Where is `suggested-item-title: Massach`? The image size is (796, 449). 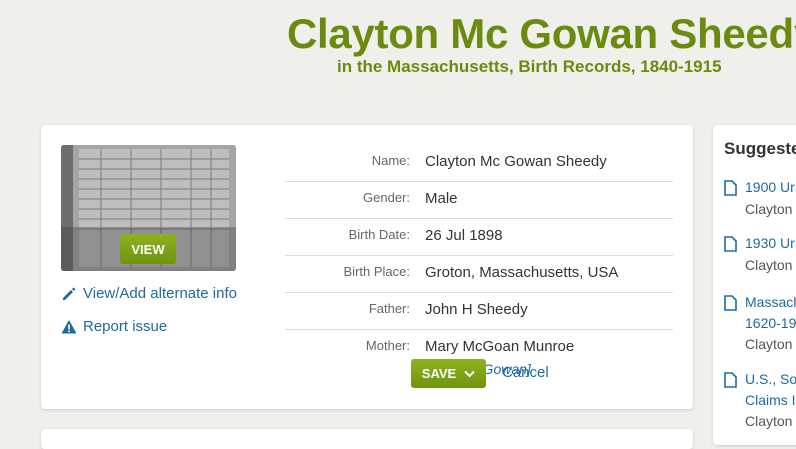
suggested-item-title: Massach is located at coordinates (770, 302).